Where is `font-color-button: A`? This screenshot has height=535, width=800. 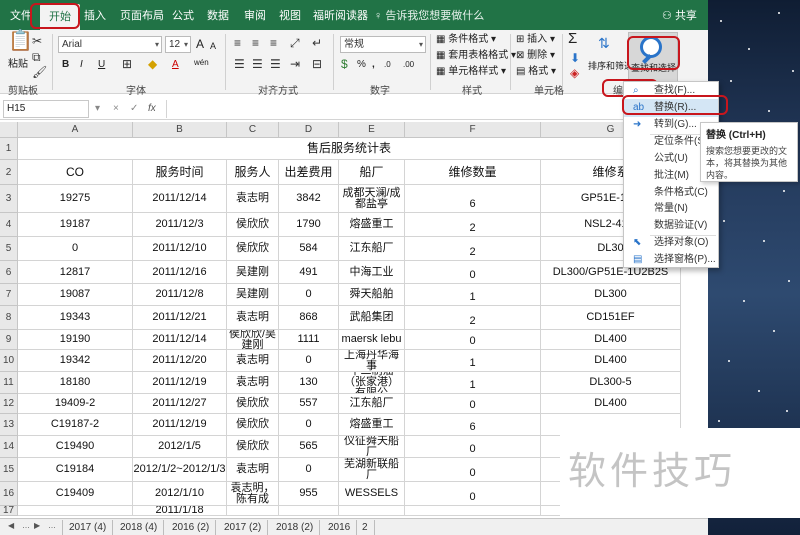
font-color-button: A is located at coordinates (175, 65).